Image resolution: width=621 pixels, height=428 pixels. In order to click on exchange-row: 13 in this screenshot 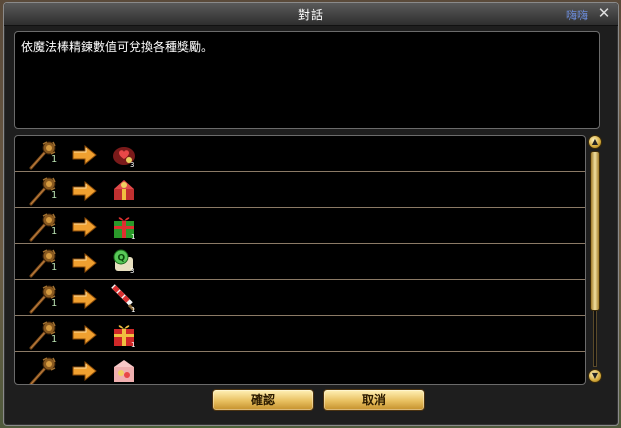, I will do `click(300, 154)`.